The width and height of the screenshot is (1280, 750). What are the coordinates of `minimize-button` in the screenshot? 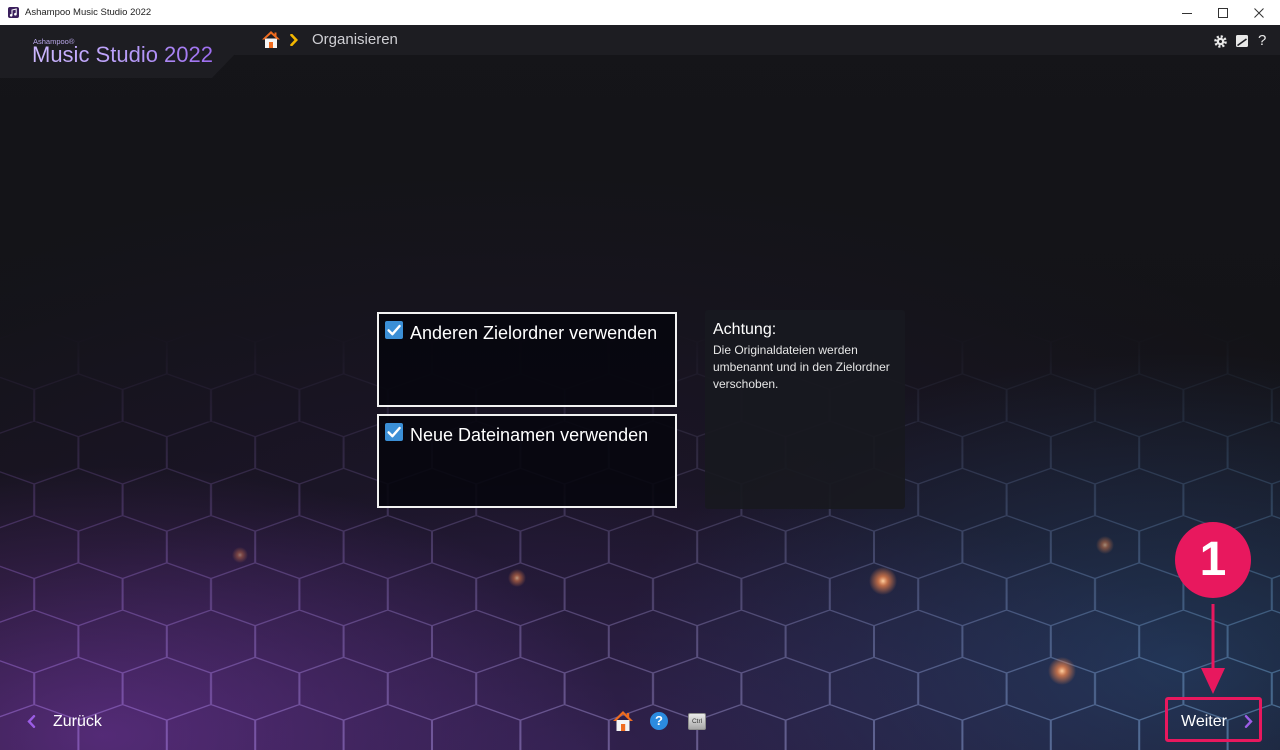 It's located at (1187, 12).